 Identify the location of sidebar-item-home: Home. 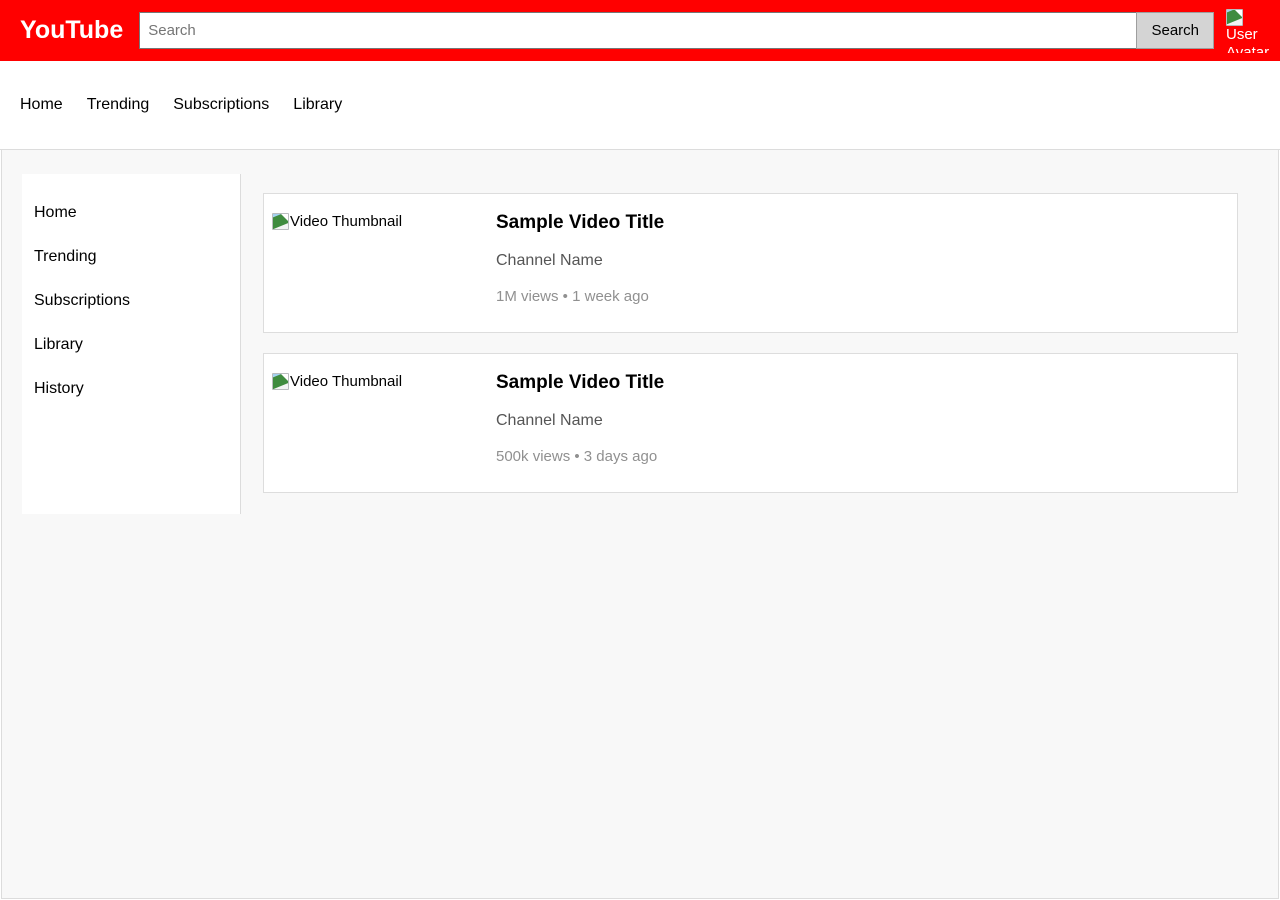
(131, 213).